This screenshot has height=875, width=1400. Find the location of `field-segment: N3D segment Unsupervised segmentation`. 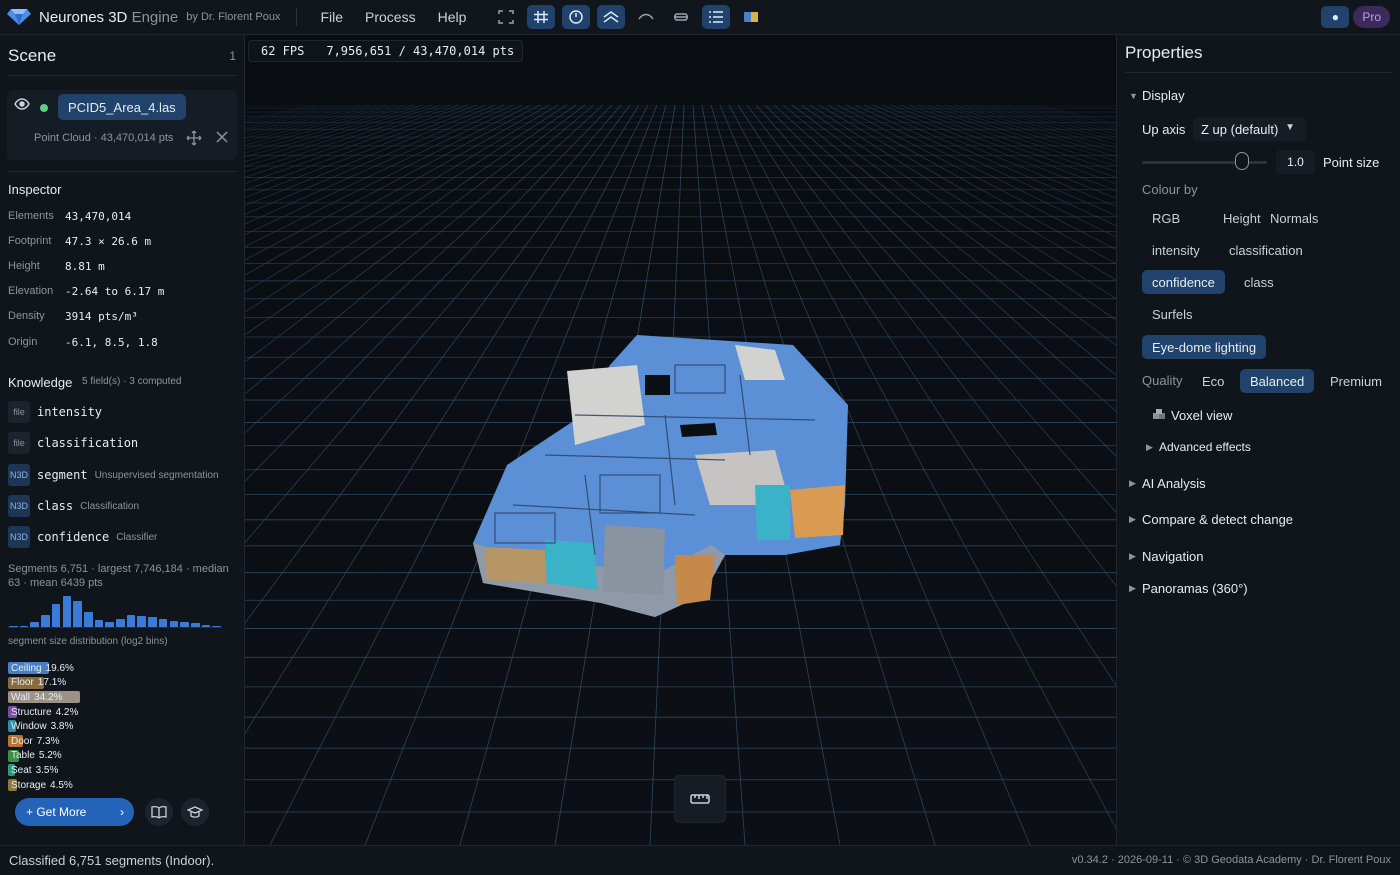

field-segment: N3D segment Unsupervised segmentation is located at coordinates (113, 475).